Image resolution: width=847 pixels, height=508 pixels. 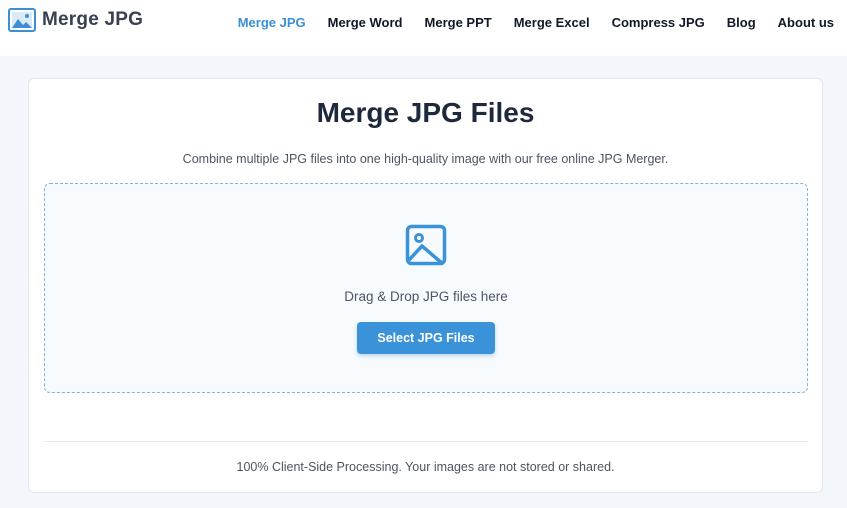 I want to click on brand-name: Merge JPG, so click(x=93, y=19).